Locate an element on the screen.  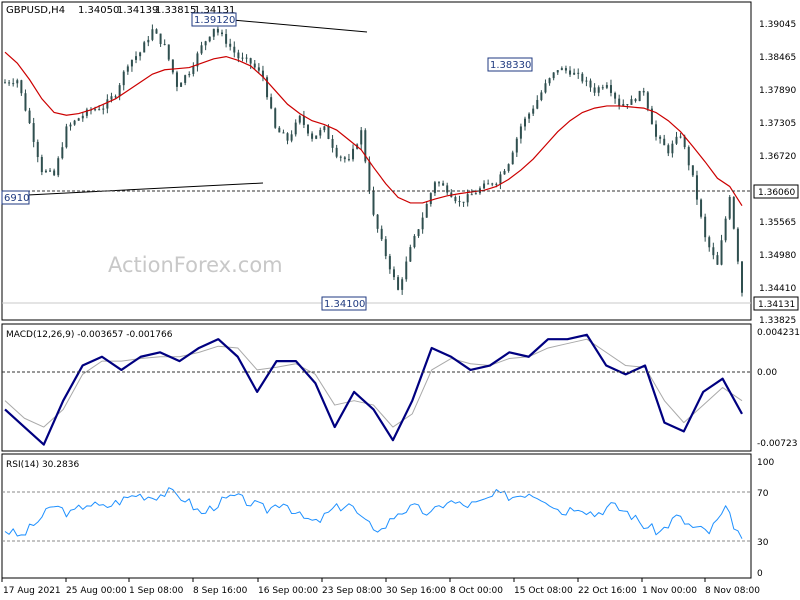
x-tick-label: 30 Sep 16:00 is located at coordinates (416, 591).